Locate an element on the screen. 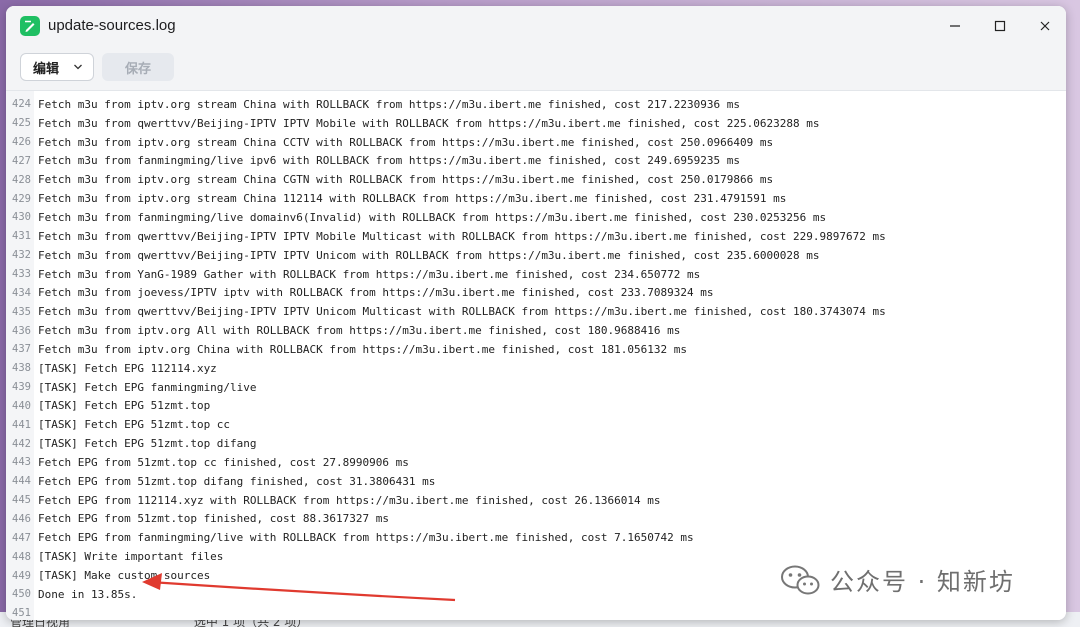  maximize-button is located at coordinates (1000, 26).